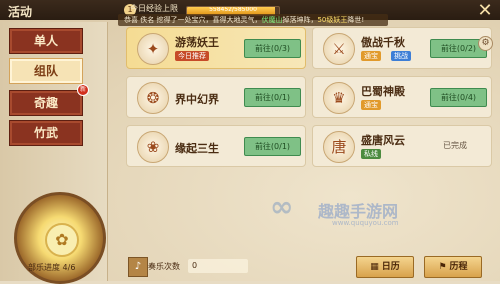  I want to click on sidebar-item-martial: 竹武, so click(46, 133).